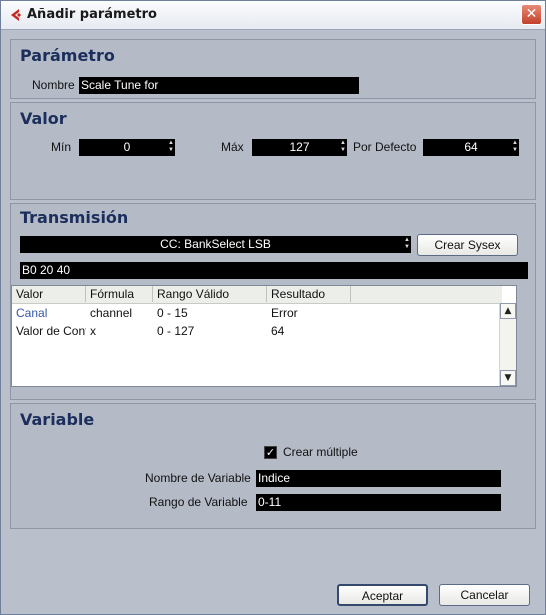 Image resolution: width=546 pixels, height=615 pixels. What do you see at coordinates (198, 502) in the screenshot?
I see `rango-variable-label: Rango de Variable` at bounding box center [198, 502].